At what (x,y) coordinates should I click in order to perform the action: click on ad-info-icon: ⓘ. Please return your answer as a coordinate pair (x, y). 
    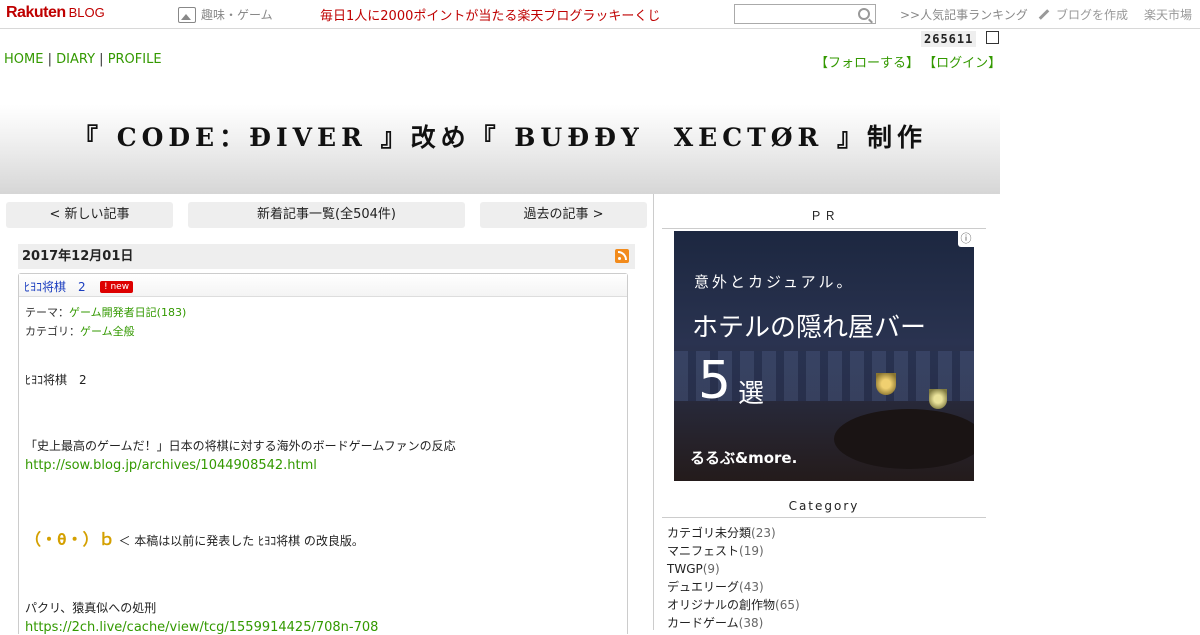
    Looking at the image, I should click on (966, 239).